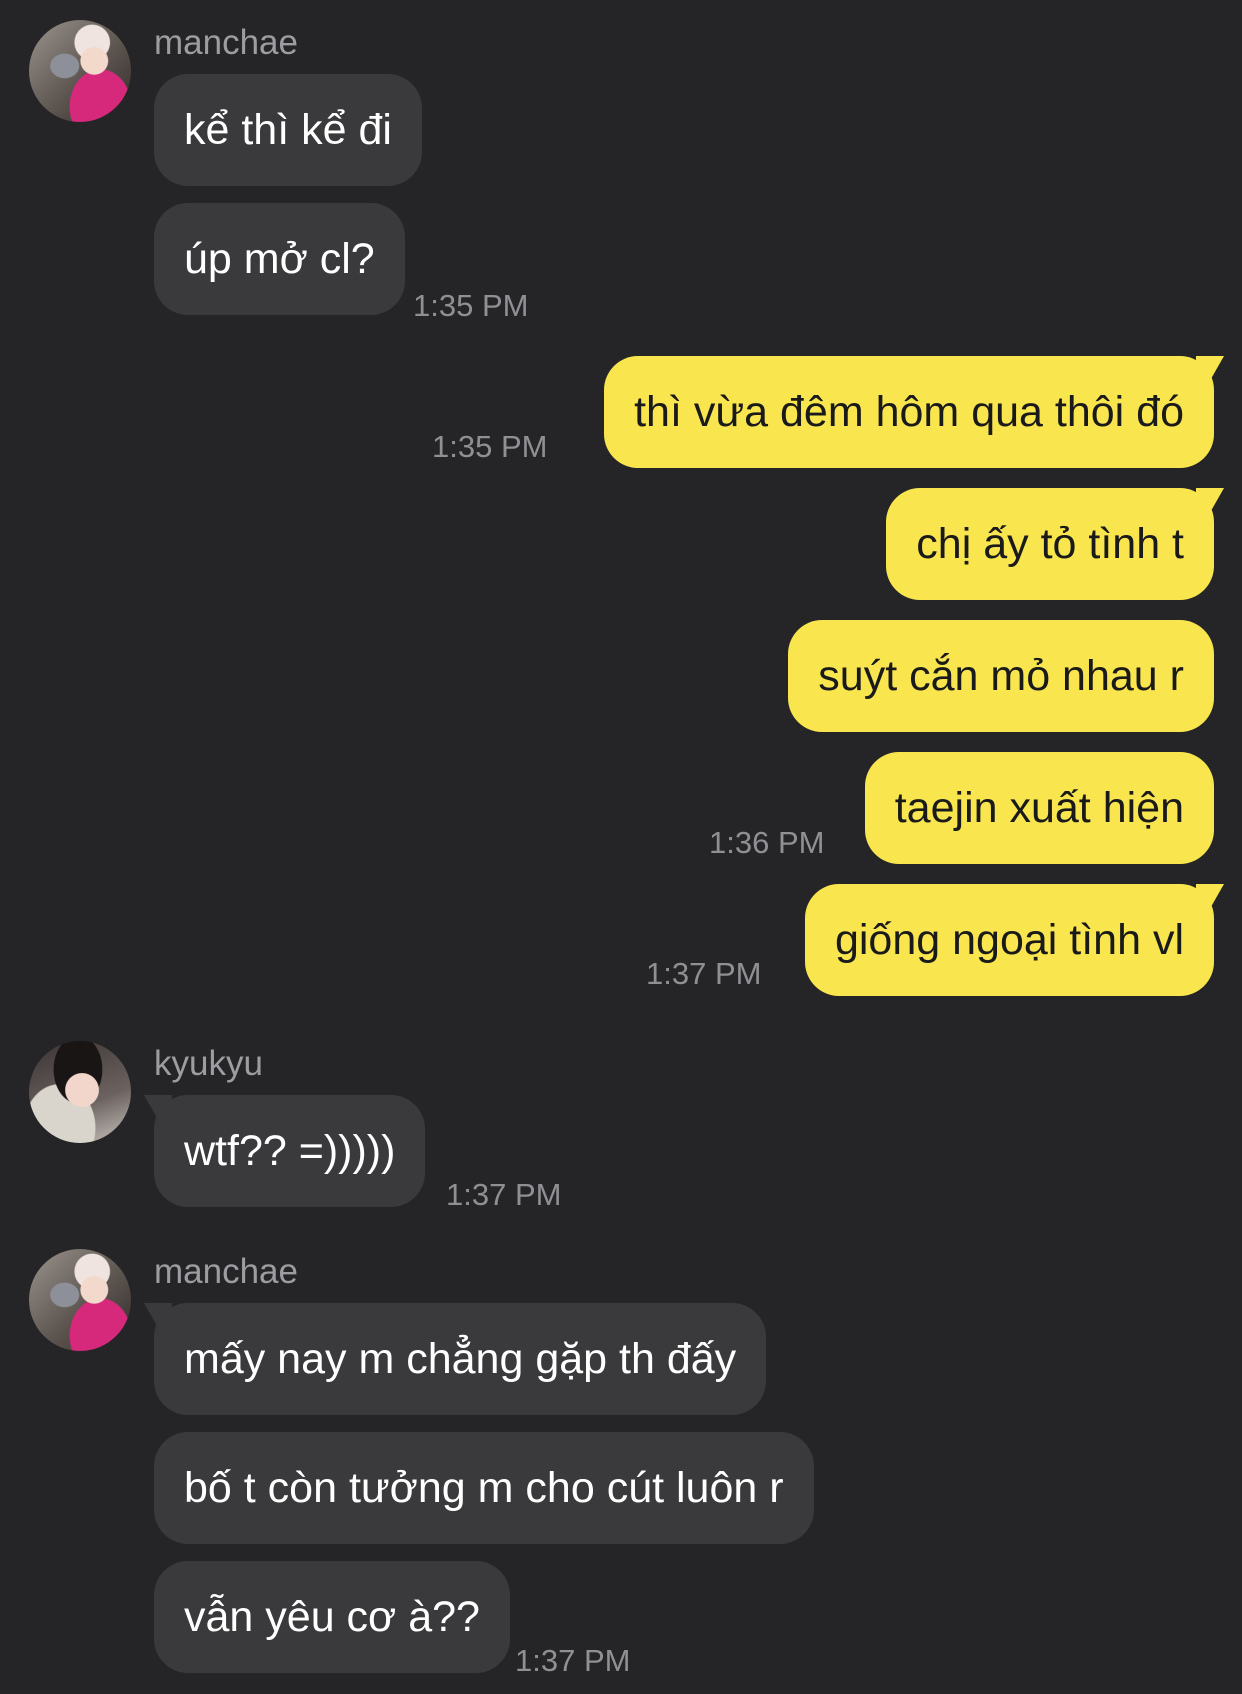 The image size is (1242, 1694). What do you see at coordinates (460, 1359) in the screenshot?
I see `message-bubble: mấy nay m chẳng gặp th đấy` at bounding box center [460, 1359].